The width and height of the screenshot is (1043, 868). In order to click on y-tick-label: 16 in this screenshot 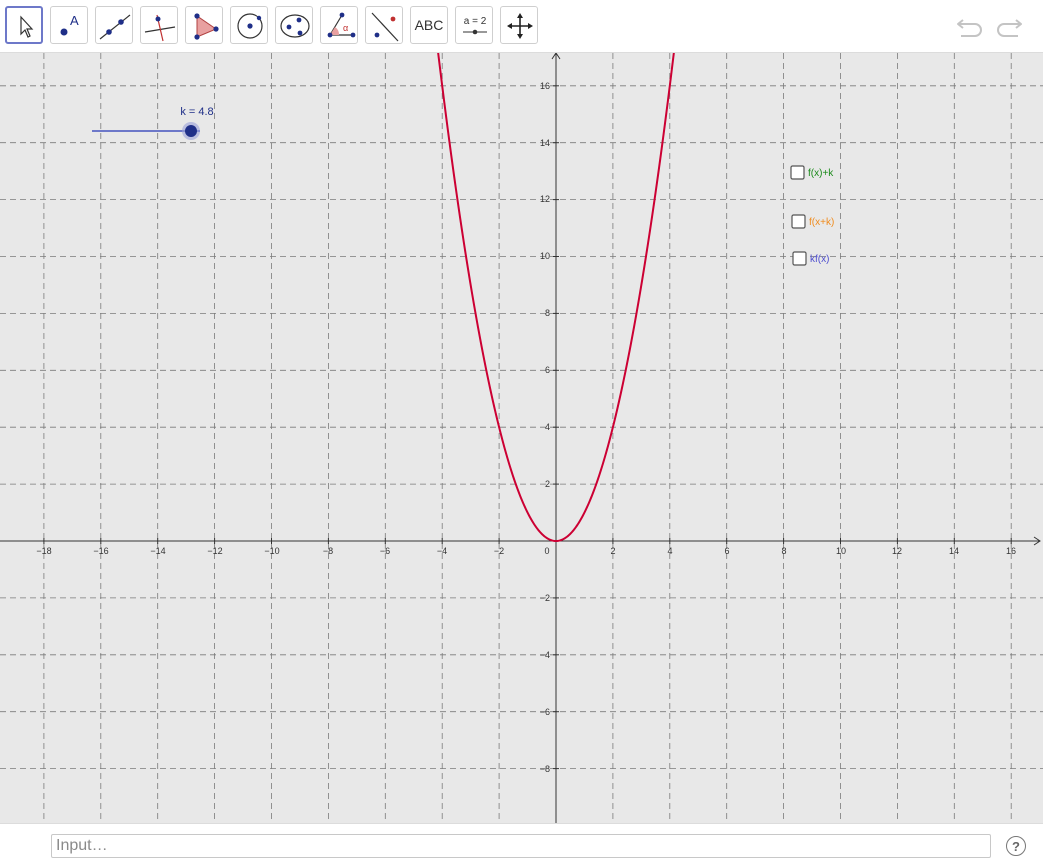, I will do `click(545, 86)`.